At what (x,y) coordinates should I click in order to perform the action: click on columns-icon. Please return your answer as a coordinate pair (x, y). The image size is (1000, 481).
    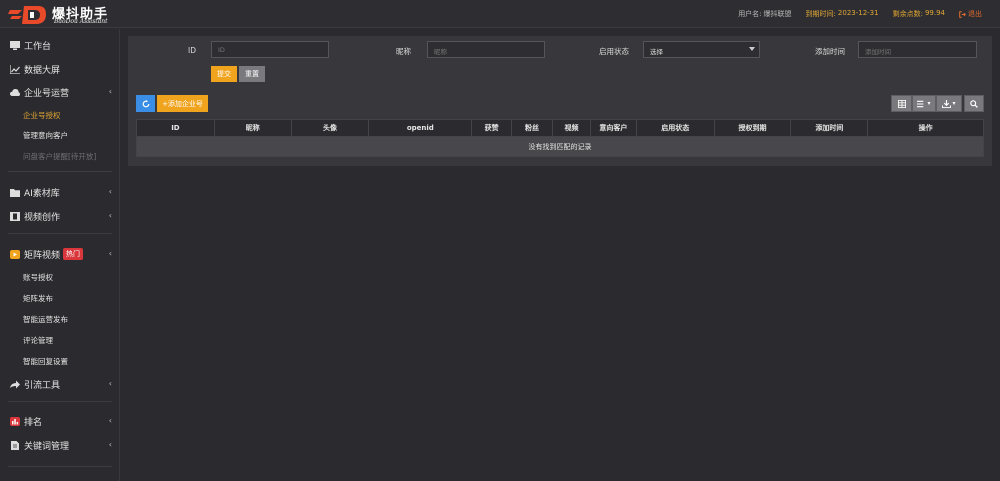
    Looking at the image, I should click on (920, 103).